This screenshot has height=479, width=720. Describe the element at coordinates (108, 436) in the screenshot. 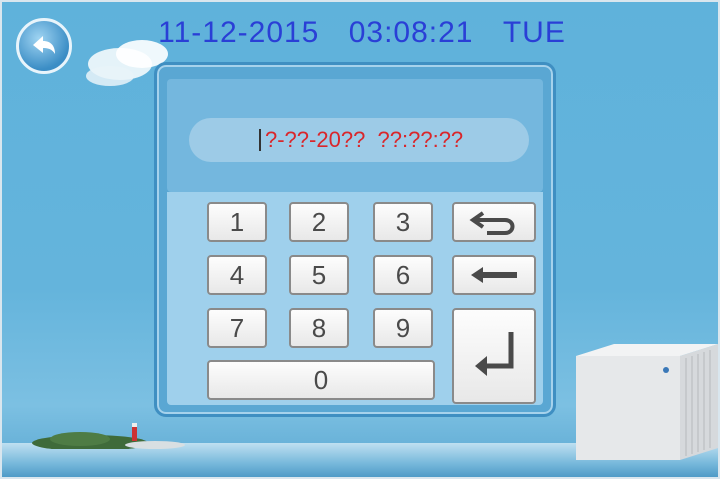

I see `island-decoration` at that location.